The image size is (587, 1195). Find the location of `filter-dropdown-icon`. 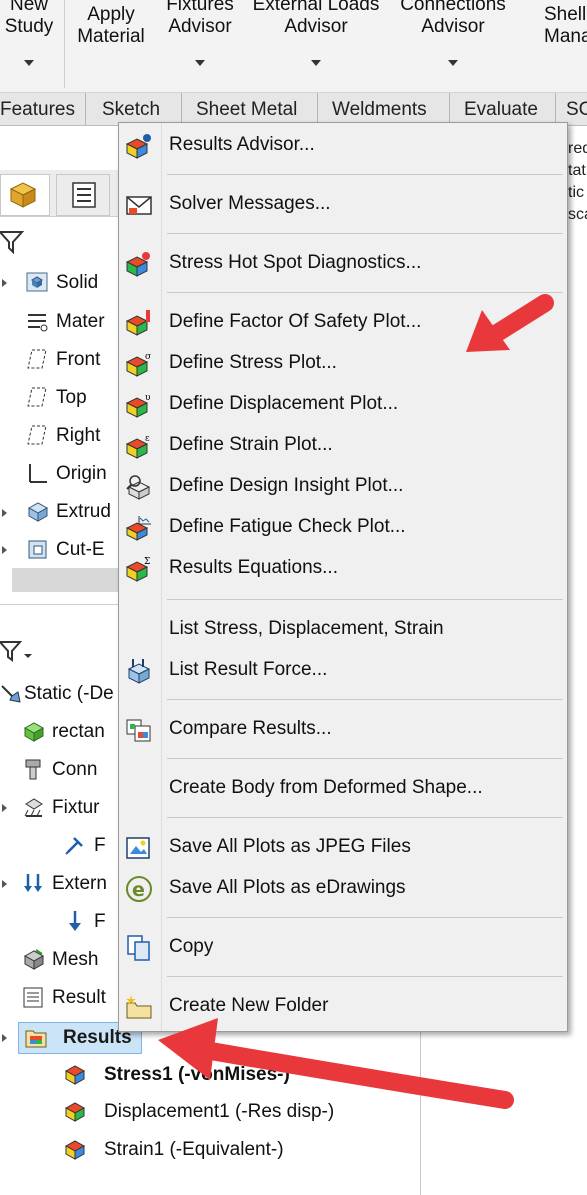

filter-dropdown-icon is located at coordinates (17, 651).